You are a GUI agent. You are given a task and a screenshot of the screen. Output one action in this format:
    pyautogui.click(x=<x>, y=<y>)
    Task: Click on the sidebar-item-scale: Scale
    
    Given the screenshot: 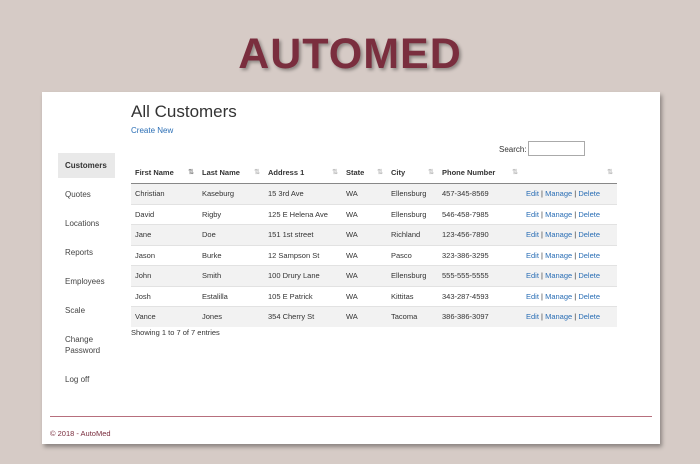 What is the action you would take?
    pyautogui.click(x=86, y=310)
    